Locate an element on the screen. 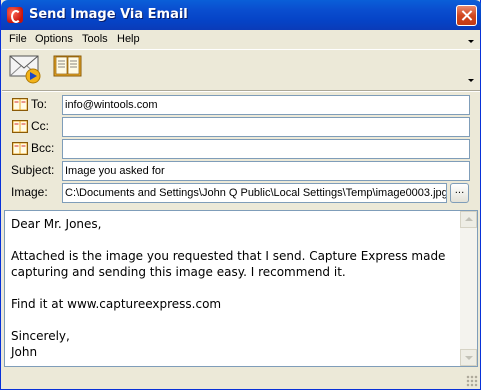 The image size is (481, 390). resize-grip-icon is located at coordinates (472, 381).